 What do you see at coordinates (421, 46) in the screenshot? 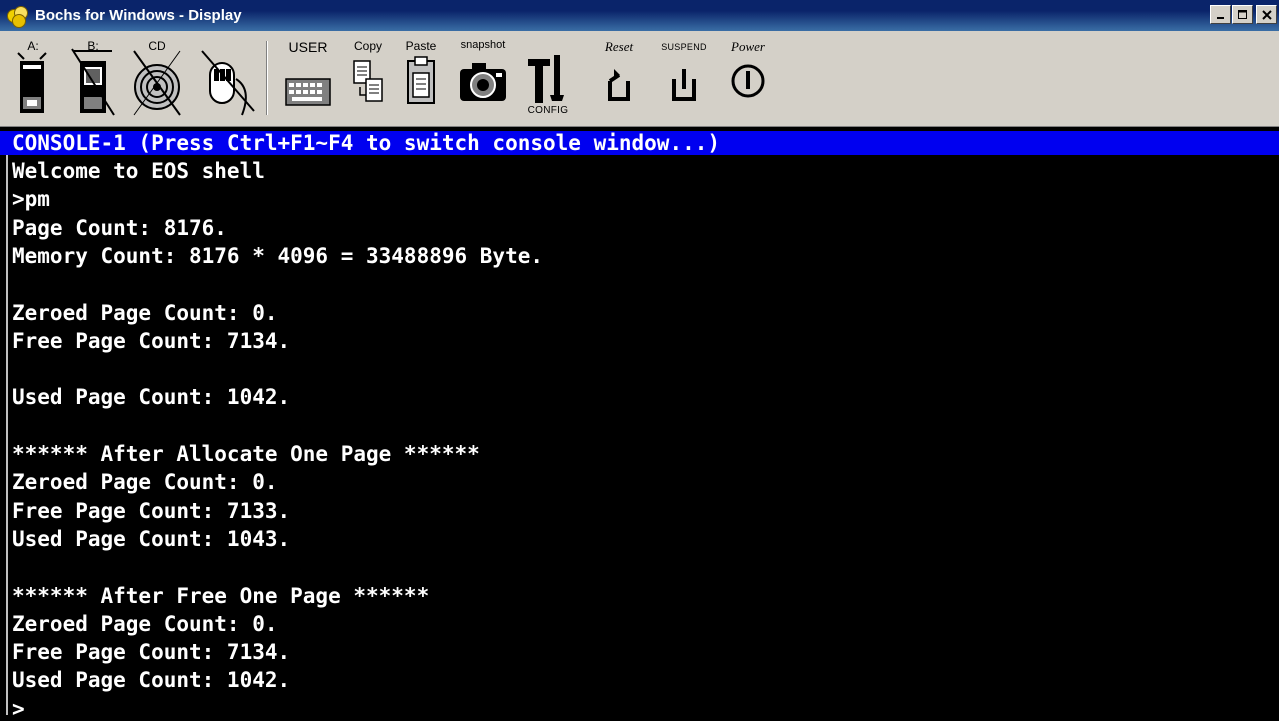
I see `paste-label: Paste` at bounding box center [421, 46].